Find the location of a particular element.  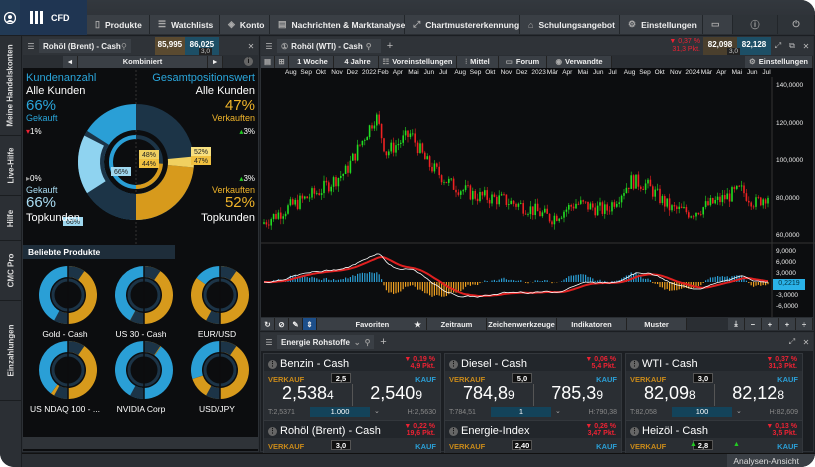

instrument-search: Rohöl (Brent) - Cash is located at coordinates (85, 46).